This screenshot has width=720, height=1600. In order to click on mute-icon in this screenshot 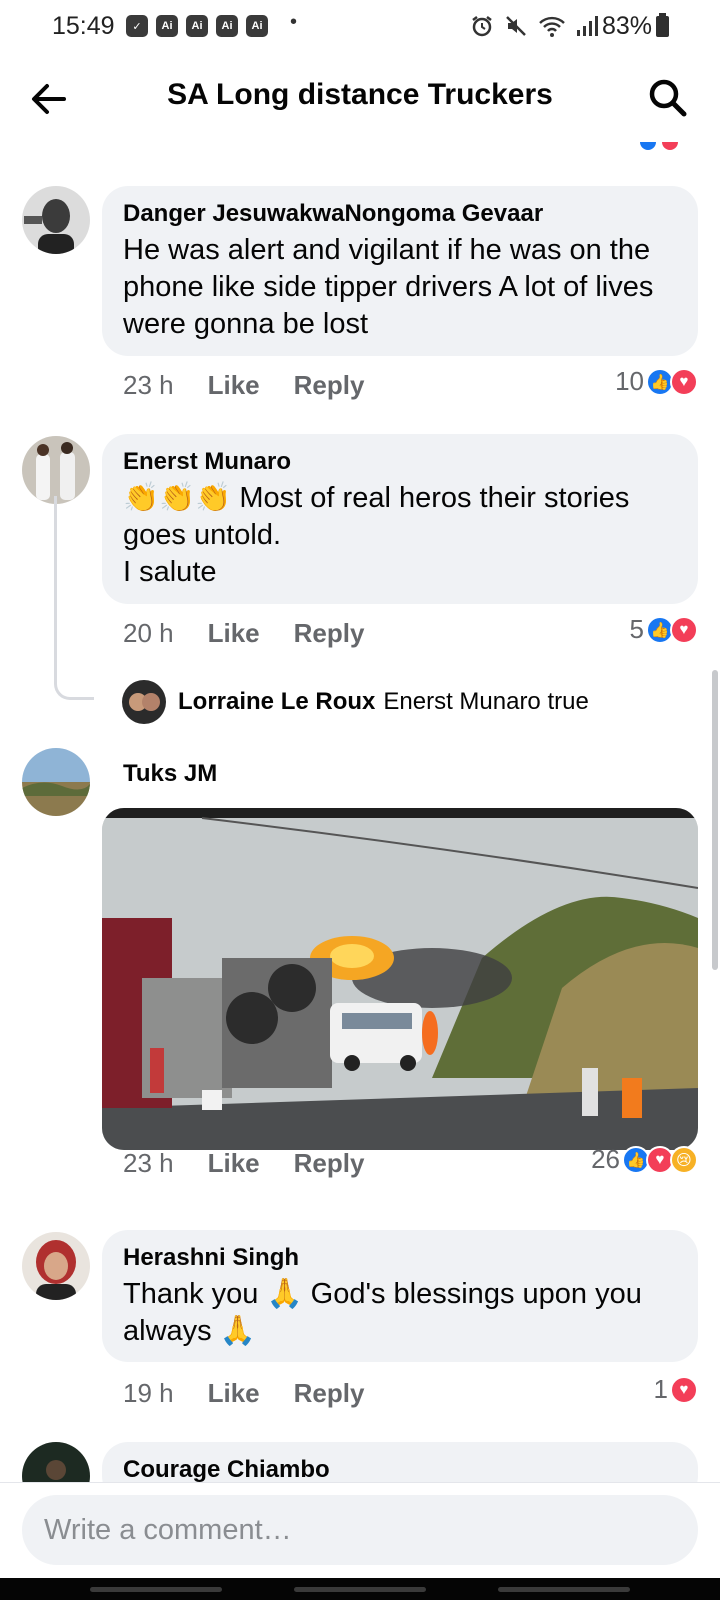, I will do `click(516, 26)`.